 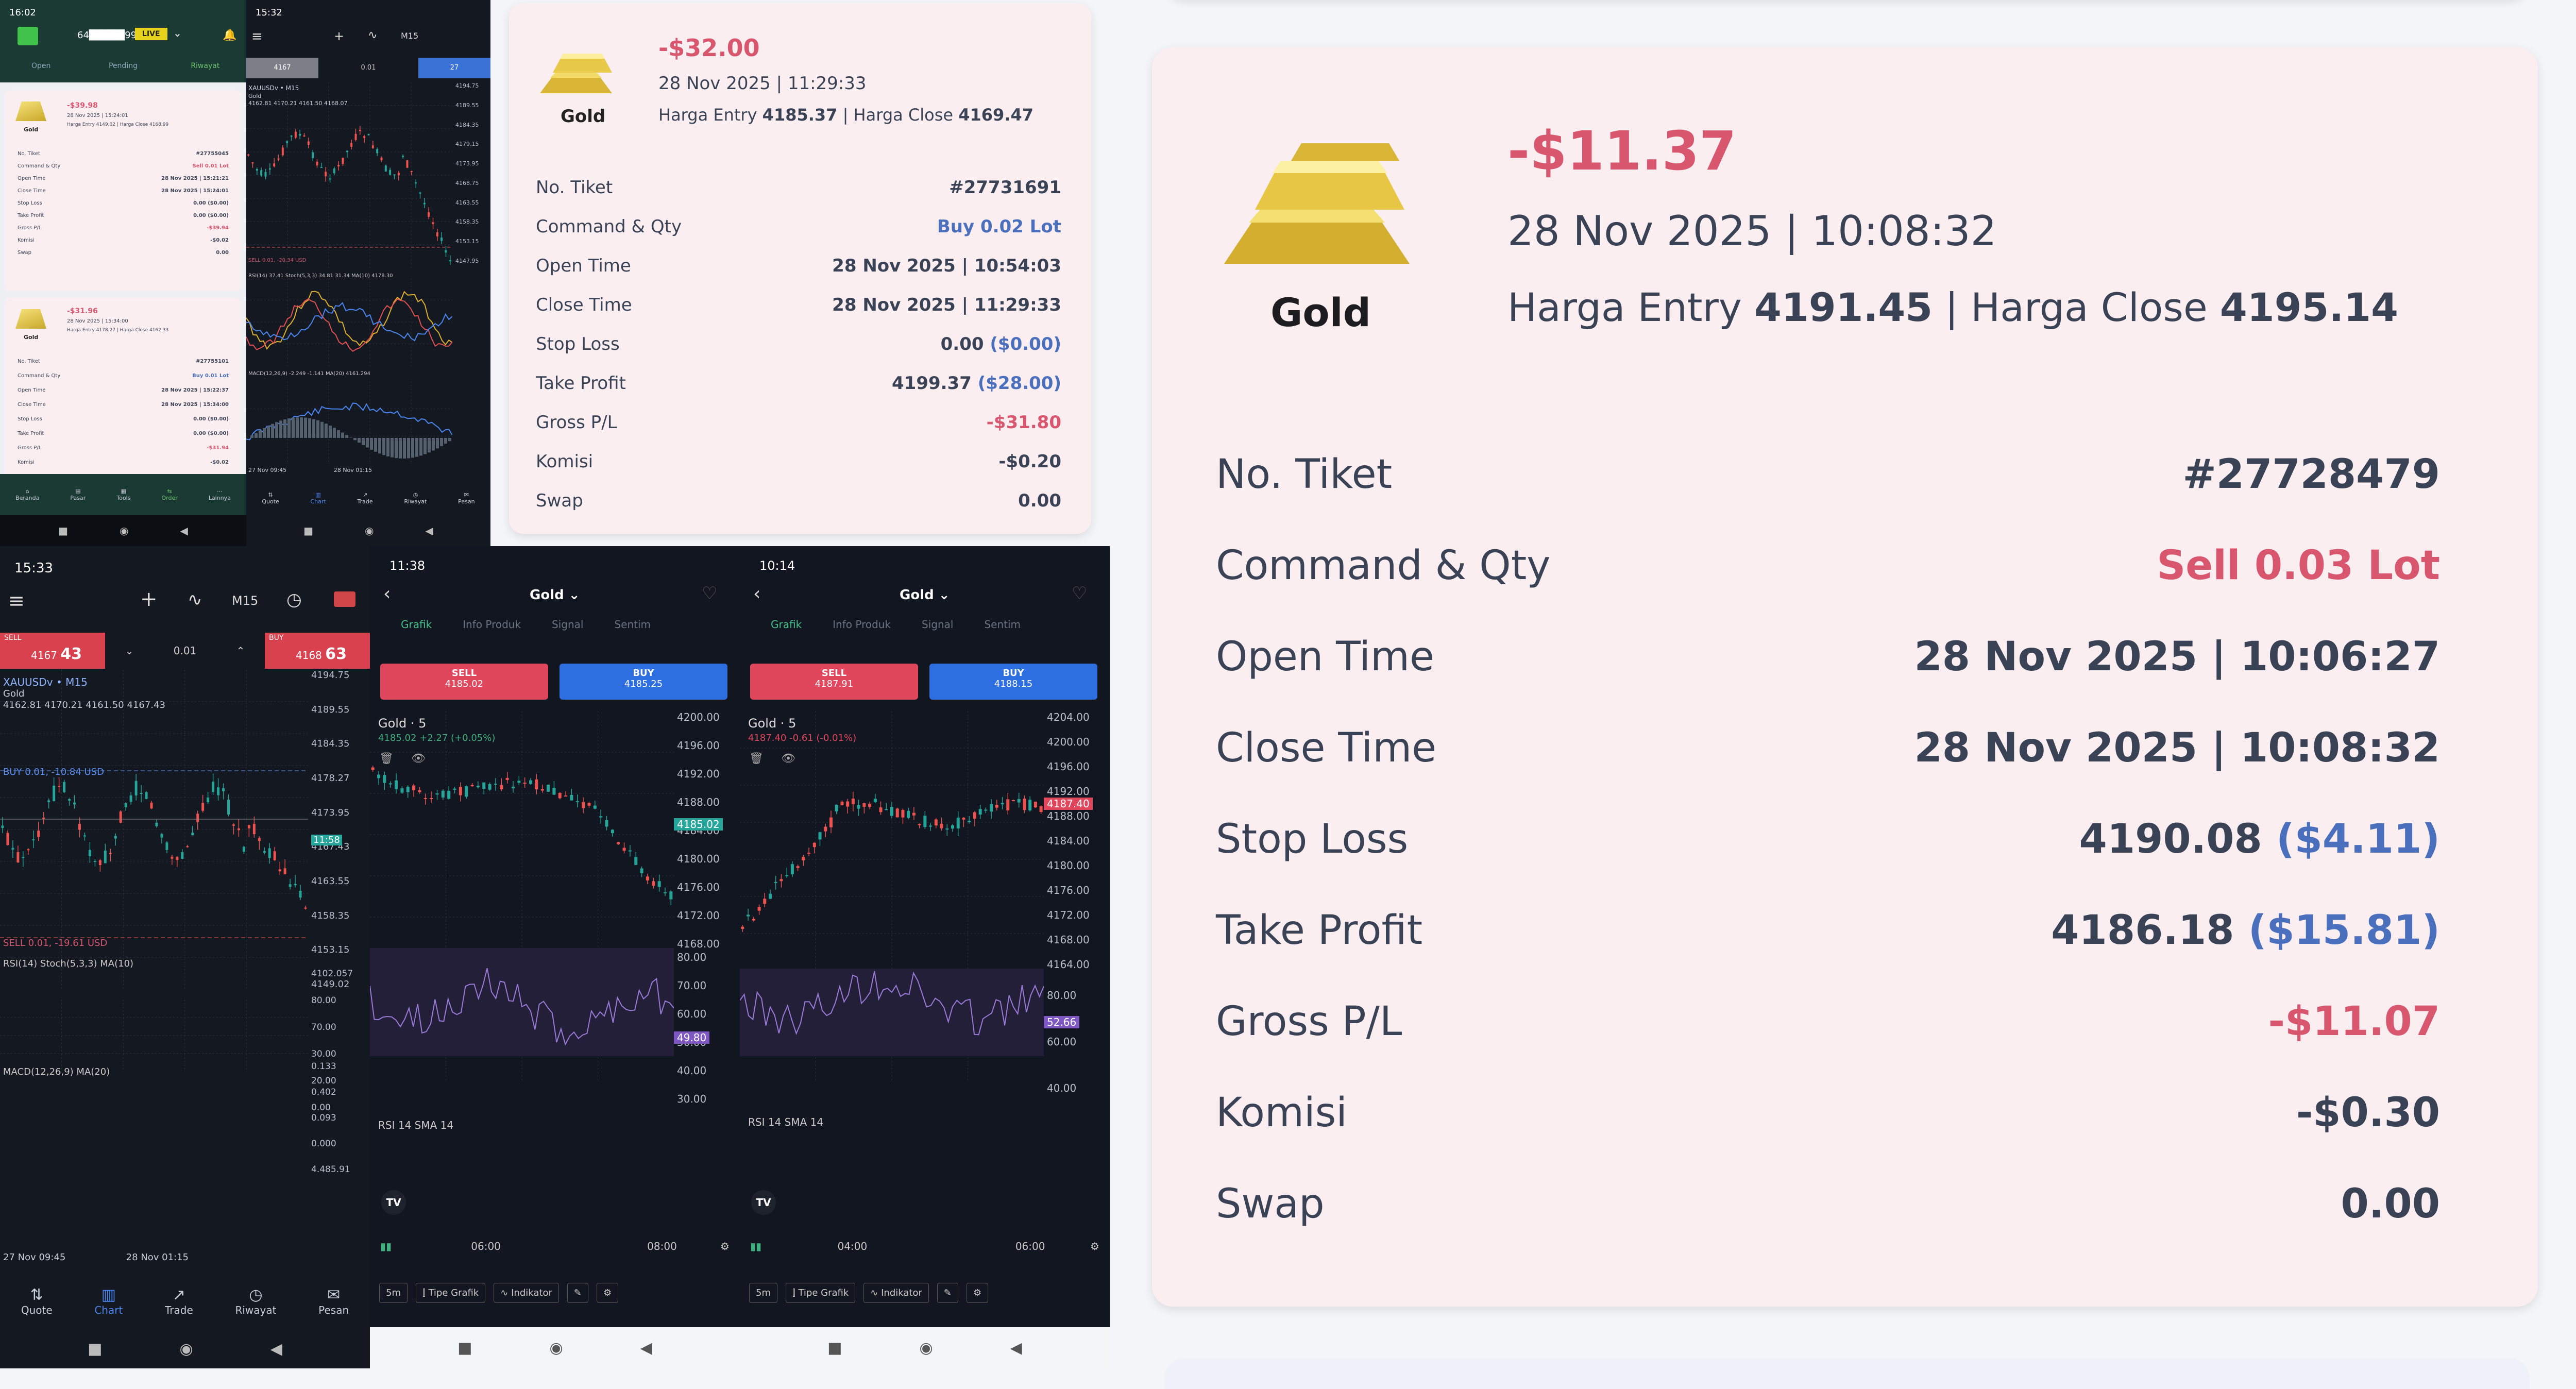 I want to click on chevron-down-icon: ⌄, so click(x=177, y=33).